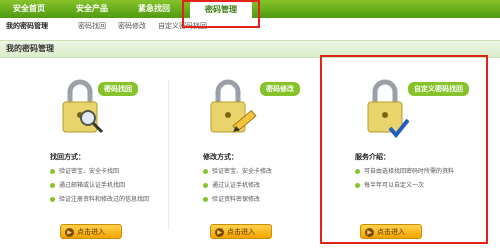  Describe the element at coordinates (30, 48) in the screenshot. I see `section-title: 我的密码管理` at that location.